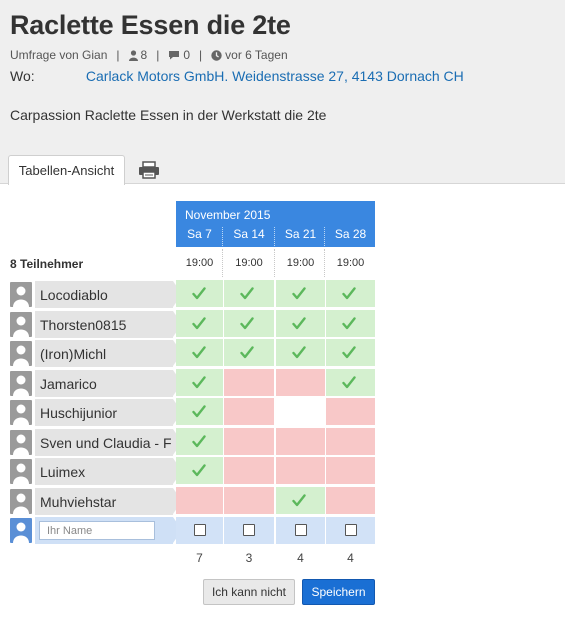 The height and width of the screenshot is (627, 565). I want to click on page-title: Raclette Essen die 2te, so click(150, 25).